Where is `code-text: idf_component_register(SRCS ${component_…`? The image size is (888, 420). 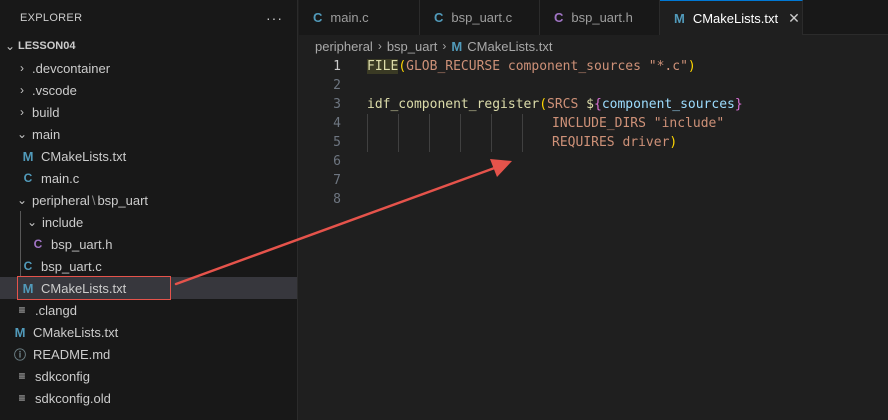
code-text: idf_component_register(SRCS ${component_… is located at coordinates (555, 104).